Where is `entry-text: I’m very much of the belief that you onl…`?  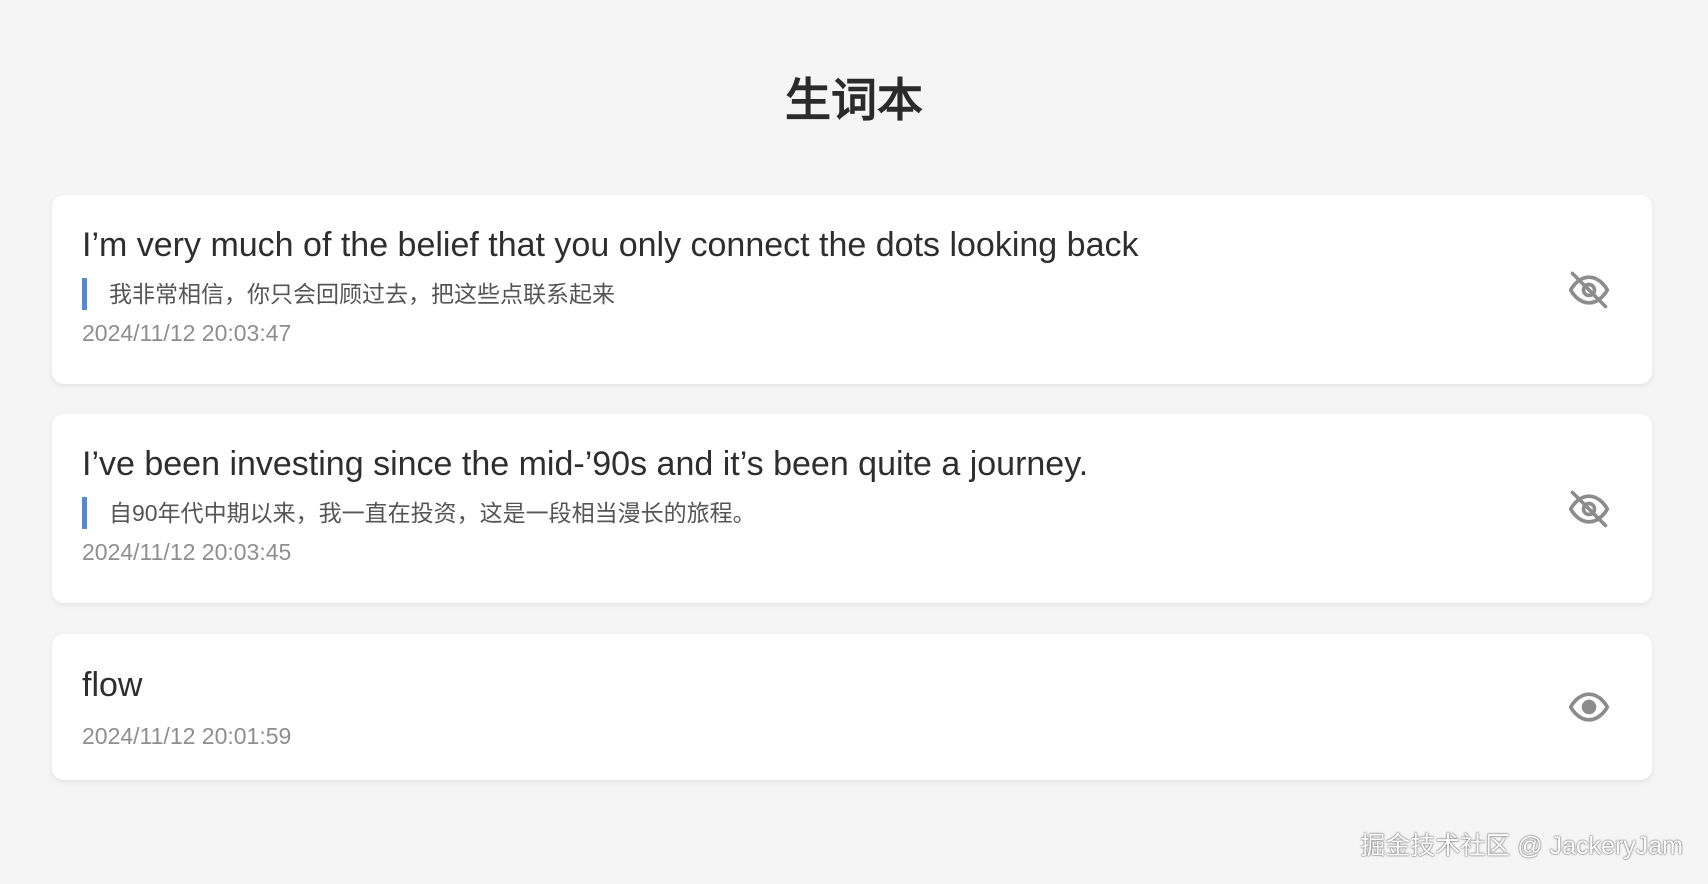 entry-text: I’m very much of the belief that you onl… is located at coordinates (610, 245).